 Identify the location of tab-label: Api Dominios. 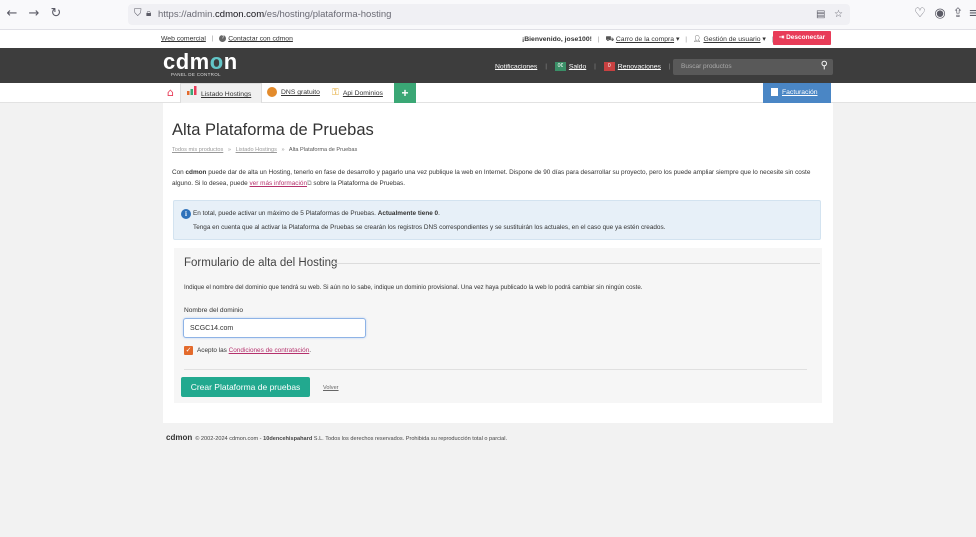
(363, 93).